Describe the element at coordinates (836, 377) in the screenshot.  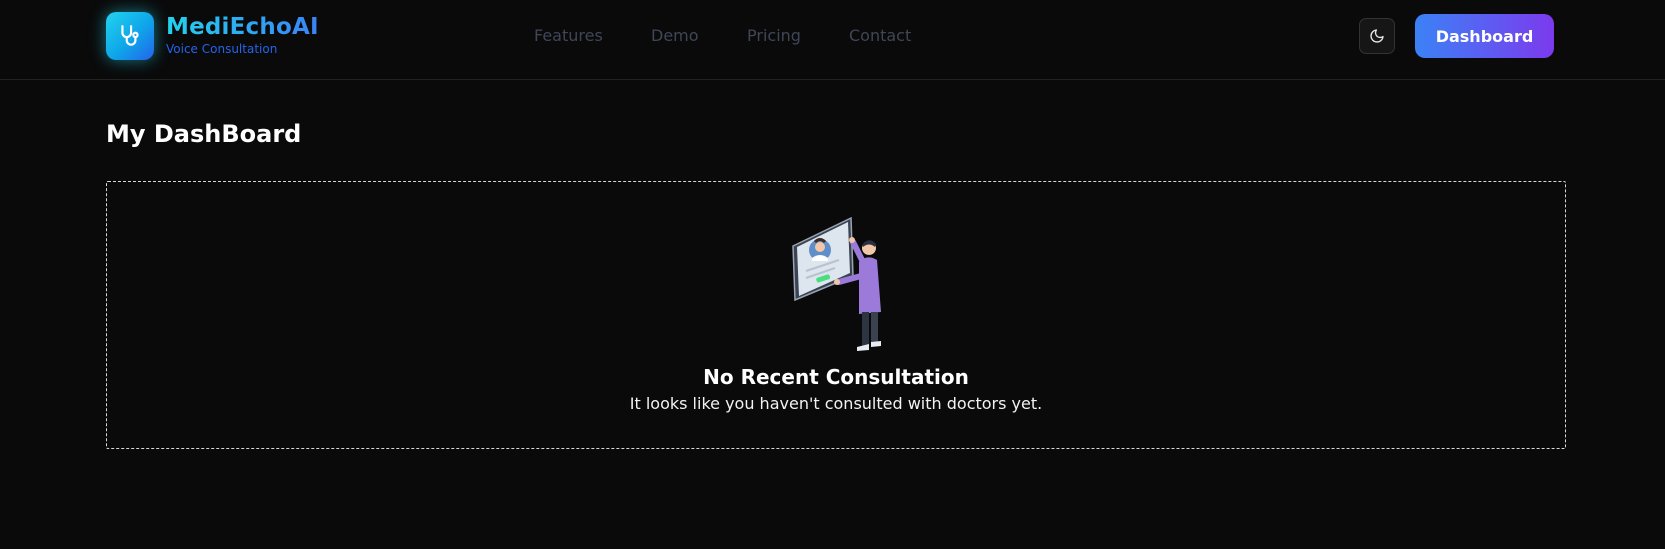
I see `empty-state-title: No Recent Consultation` at that location.